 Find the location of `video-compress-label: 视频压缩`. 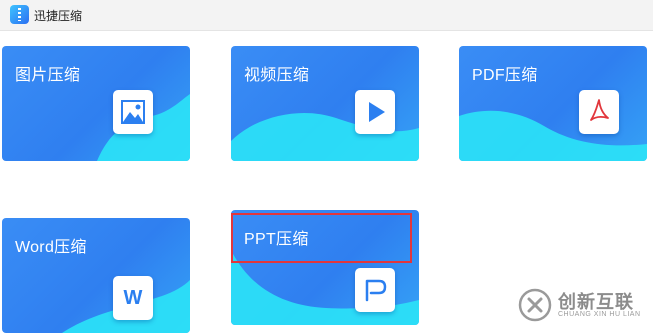

video-compress-label: 视频压缩 is located at coordinates (277, 75).